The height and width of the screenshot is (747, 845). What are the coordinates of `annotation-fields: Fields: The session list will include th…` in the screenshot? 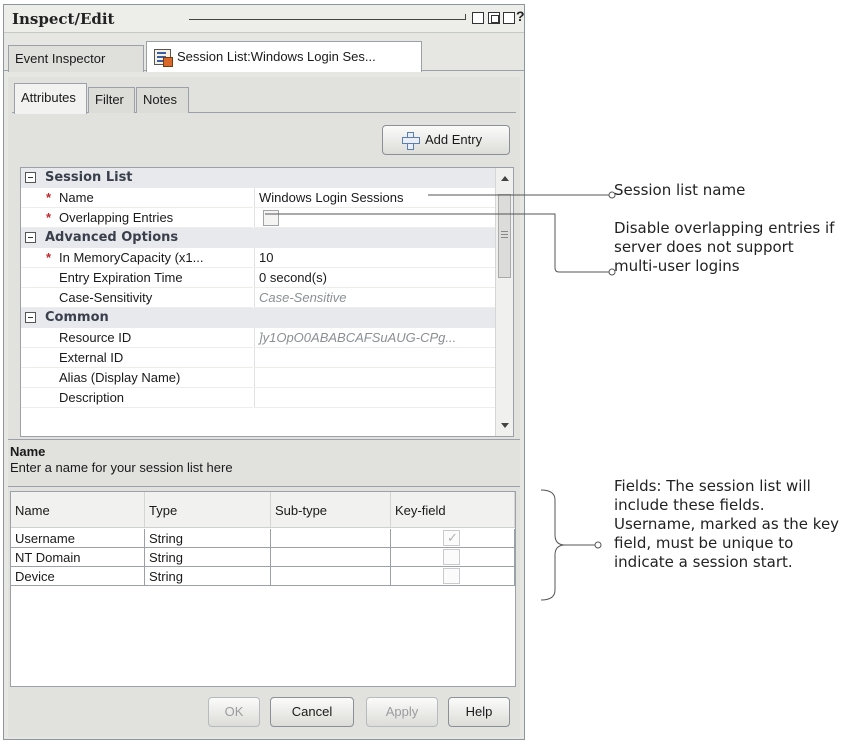 It's located at (727, 524).